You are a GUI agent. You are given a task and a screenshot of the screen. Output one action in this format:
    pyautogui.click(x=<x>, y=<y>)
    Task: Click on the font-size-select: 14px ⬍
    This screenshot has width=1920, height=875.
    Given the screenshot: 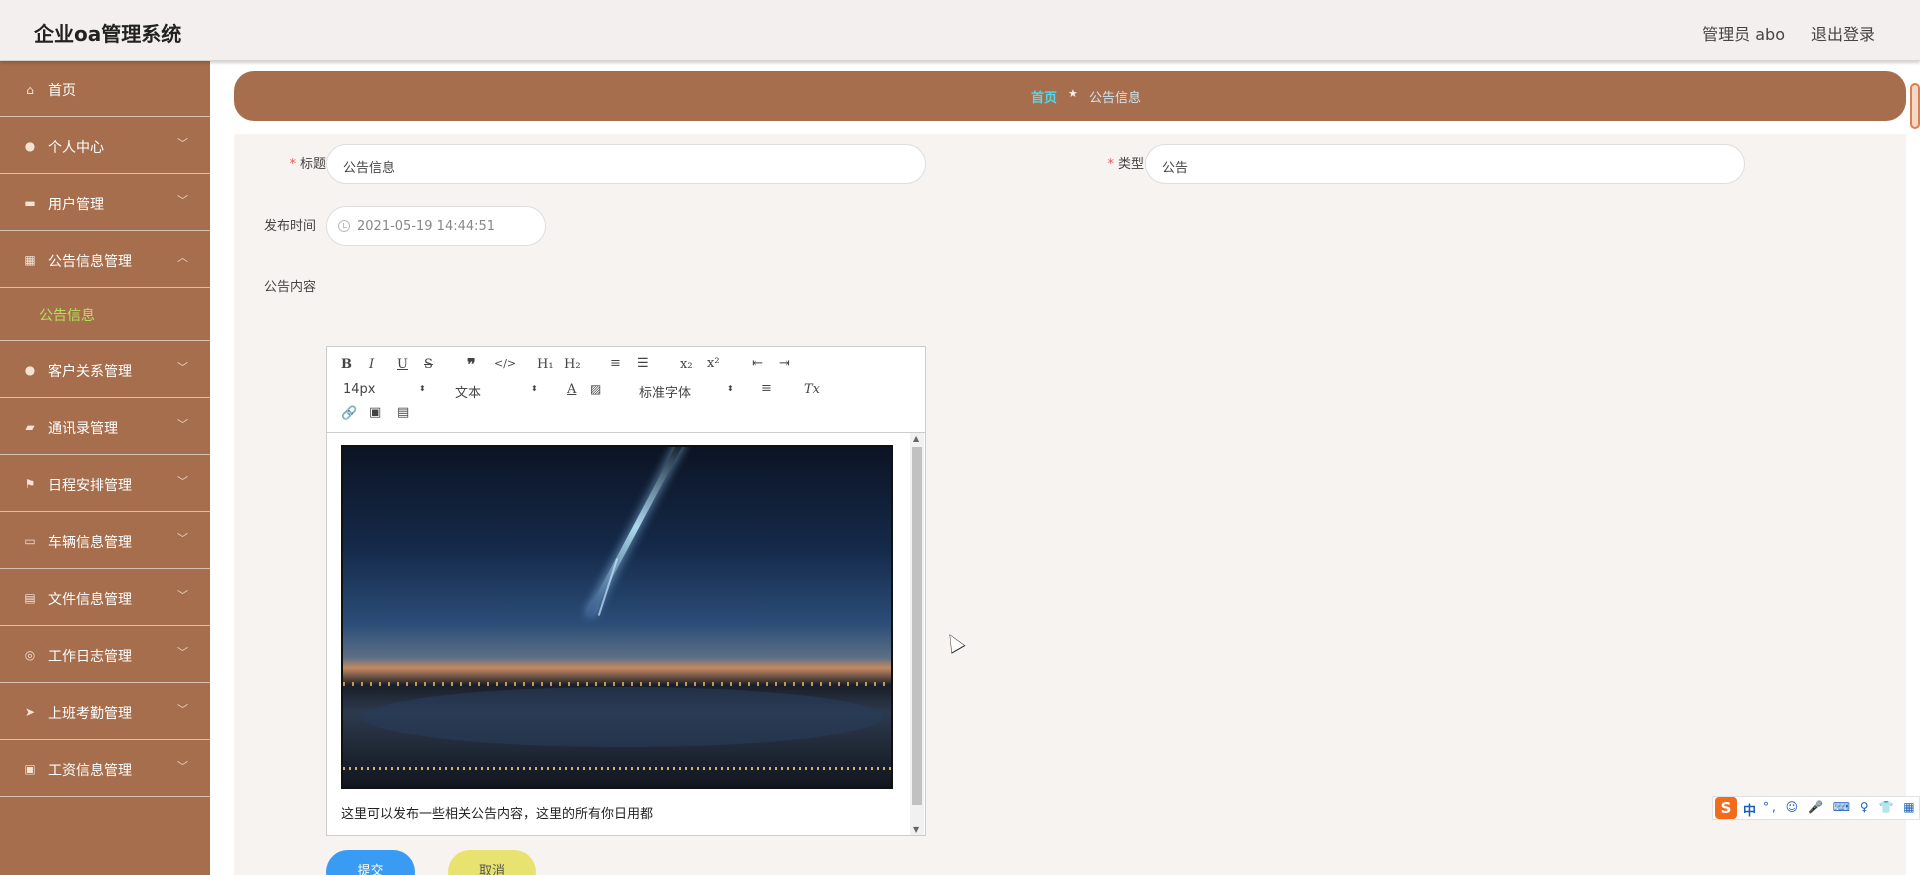 What is the action you would take?
    pyautogui.click(x=385, y=389)
    